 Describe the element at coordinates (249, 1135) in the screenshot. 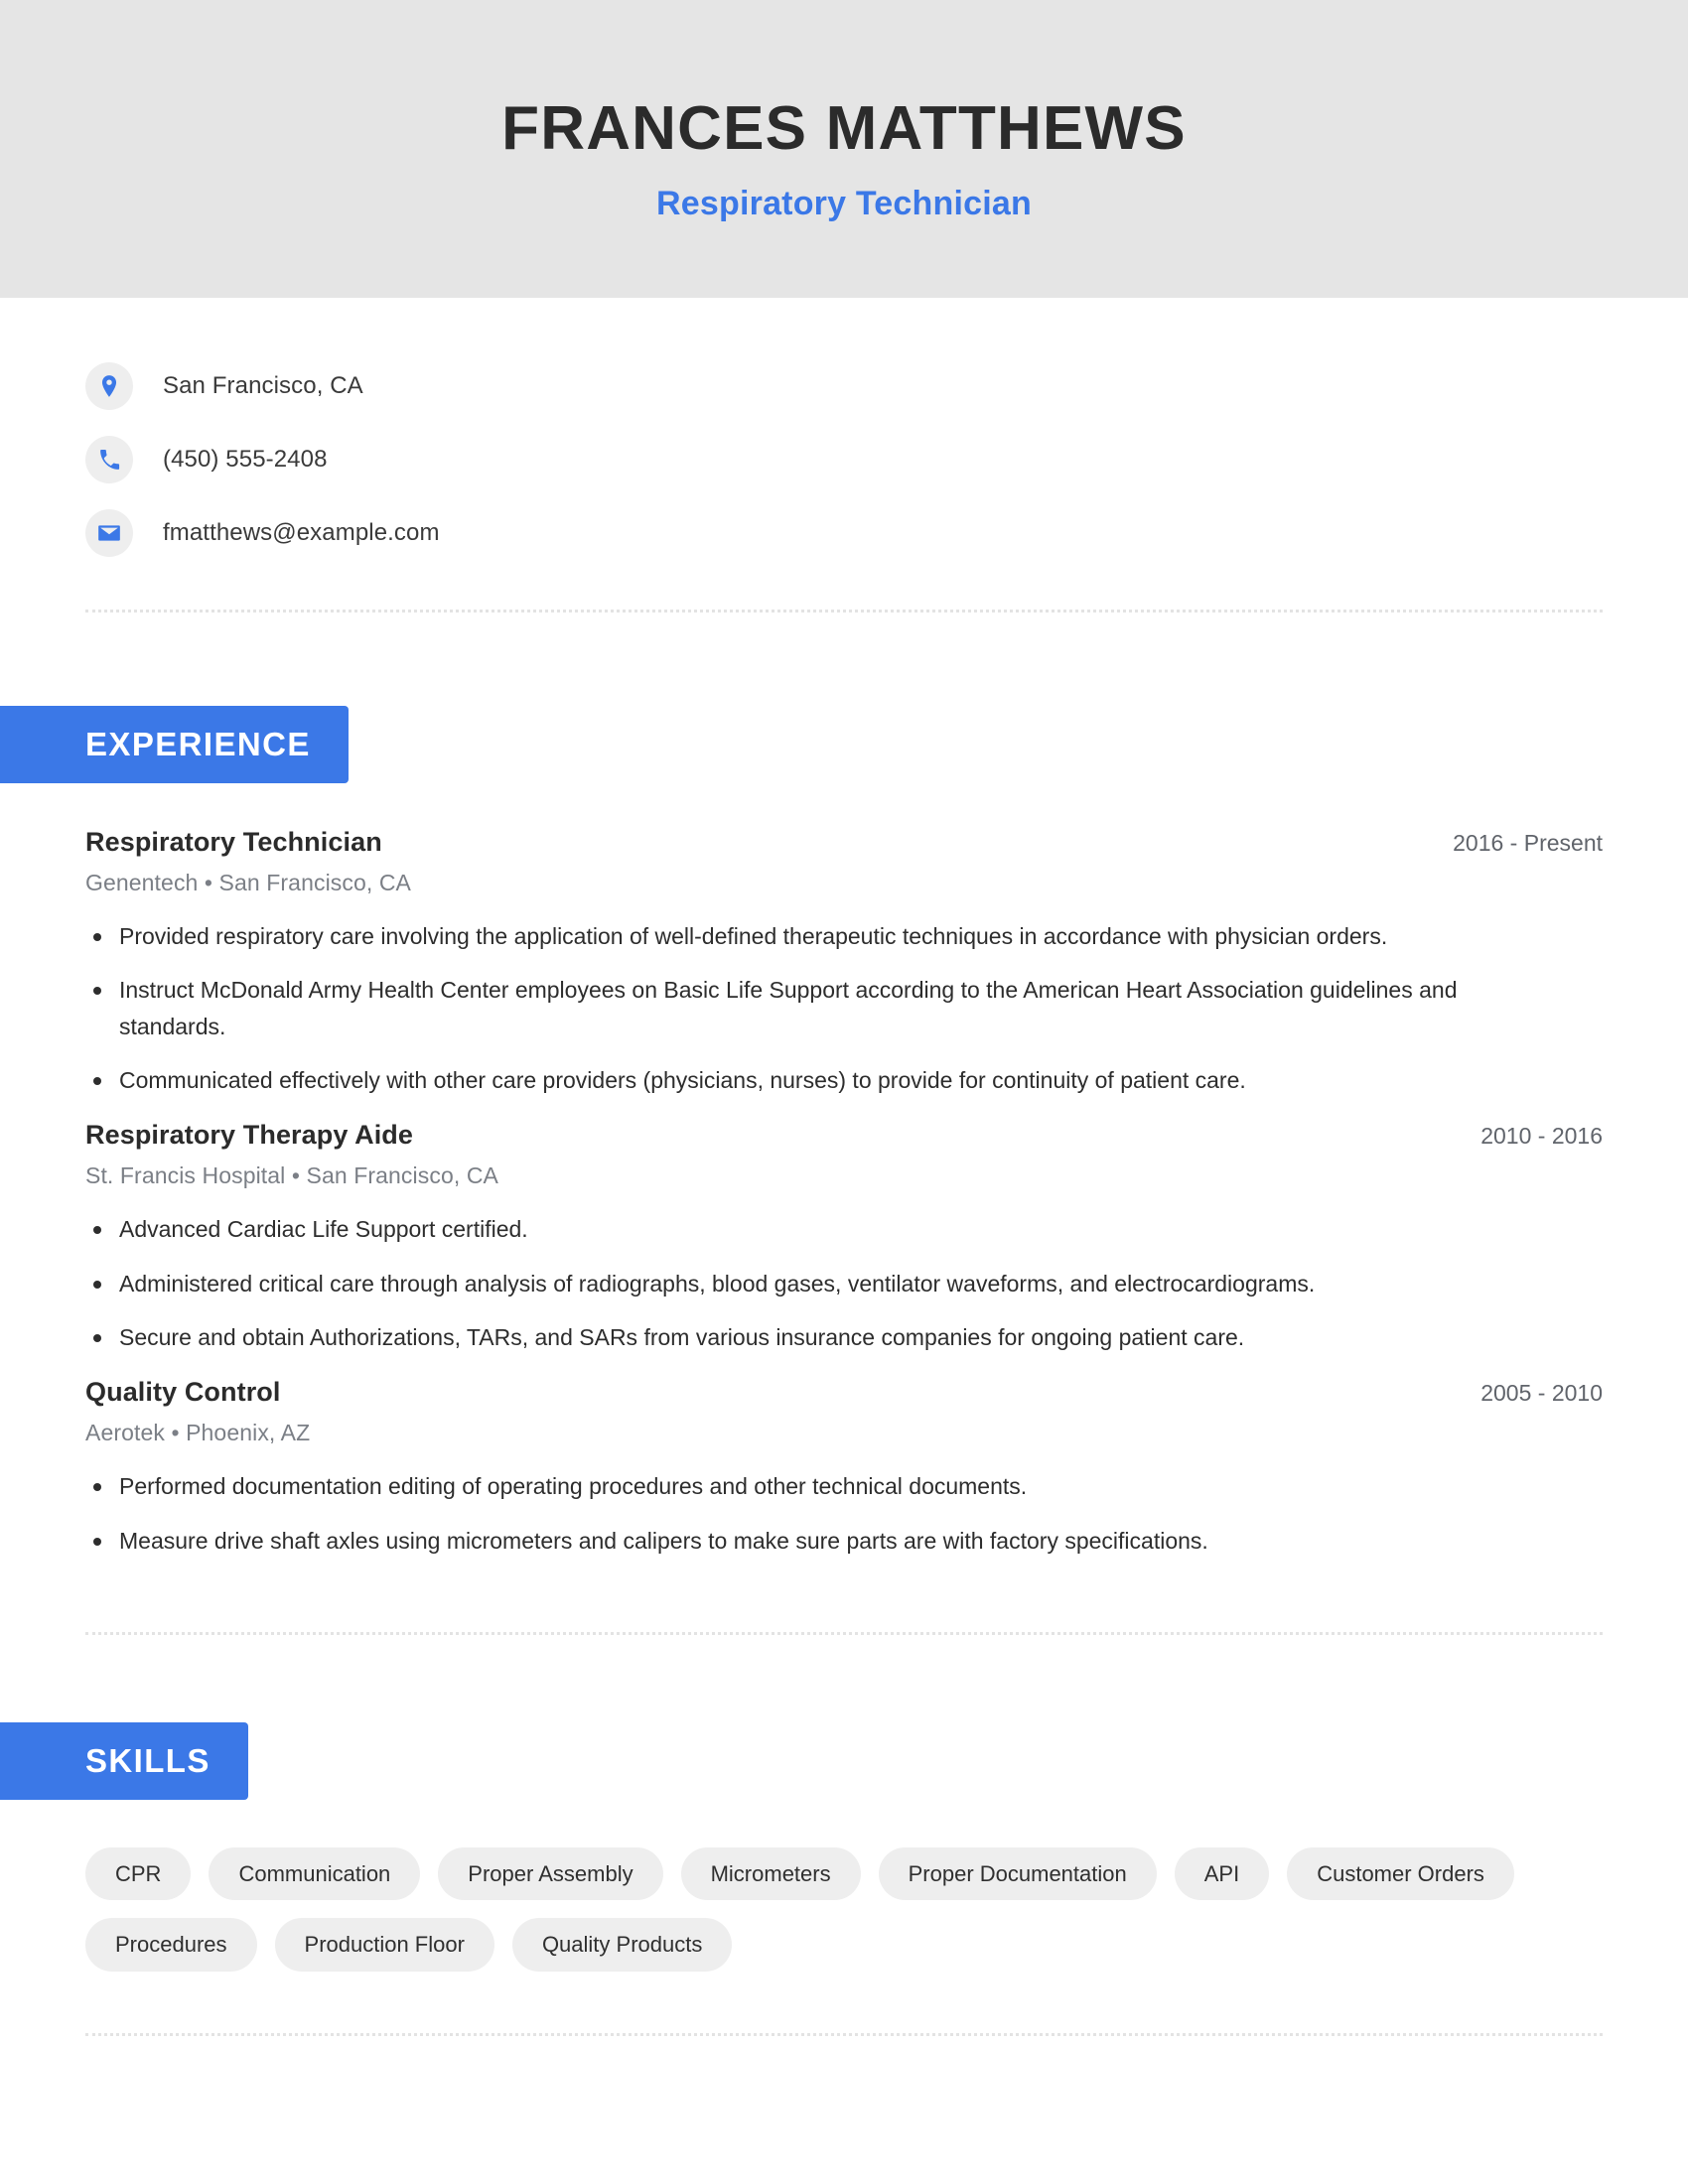

I see `entry-role: Respiratory Therapy Aide` at that location.